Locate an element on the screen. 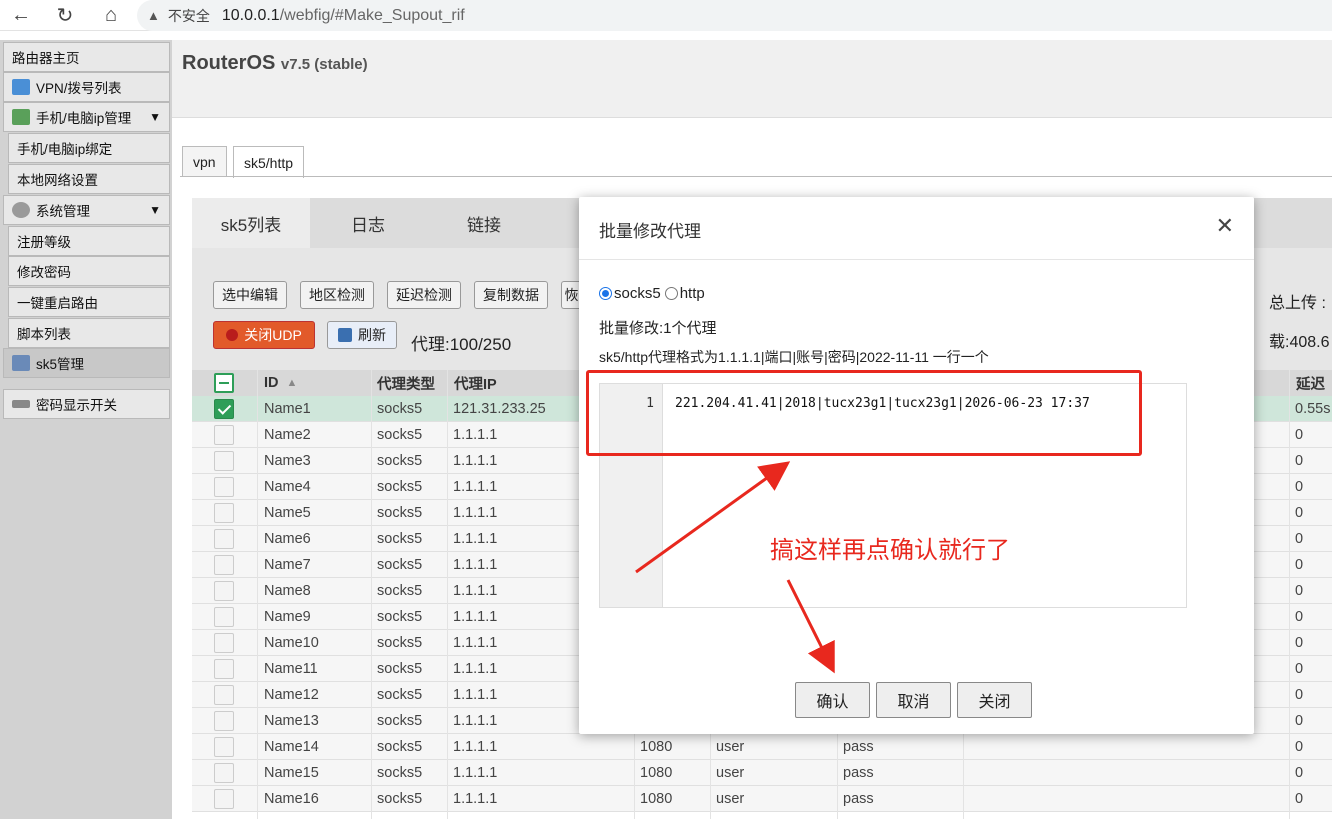 The height and width of the screenshot is (819, 1332). copy-data-button: 复制数据 is located at coordinates (511, 295).